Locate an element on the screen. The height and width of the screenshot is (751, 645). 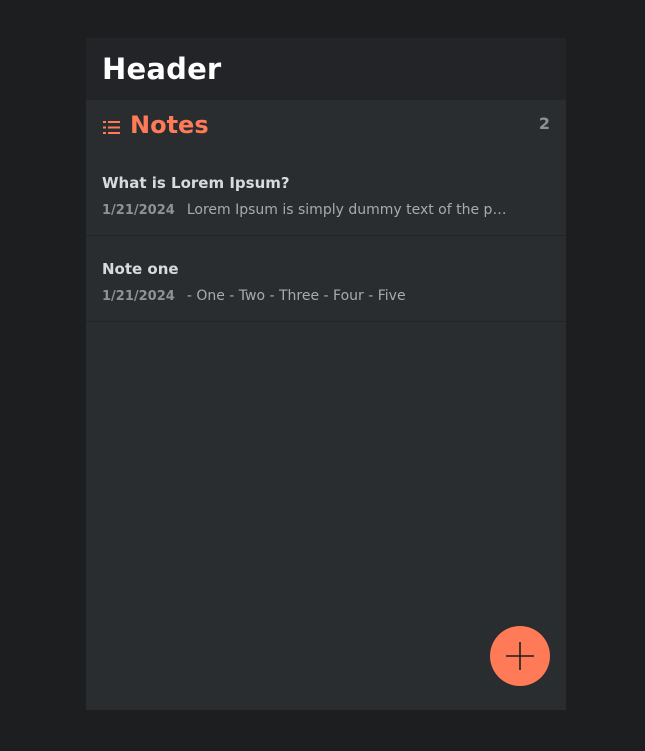
notes-count: 2 is located at coordinates (544, 123).